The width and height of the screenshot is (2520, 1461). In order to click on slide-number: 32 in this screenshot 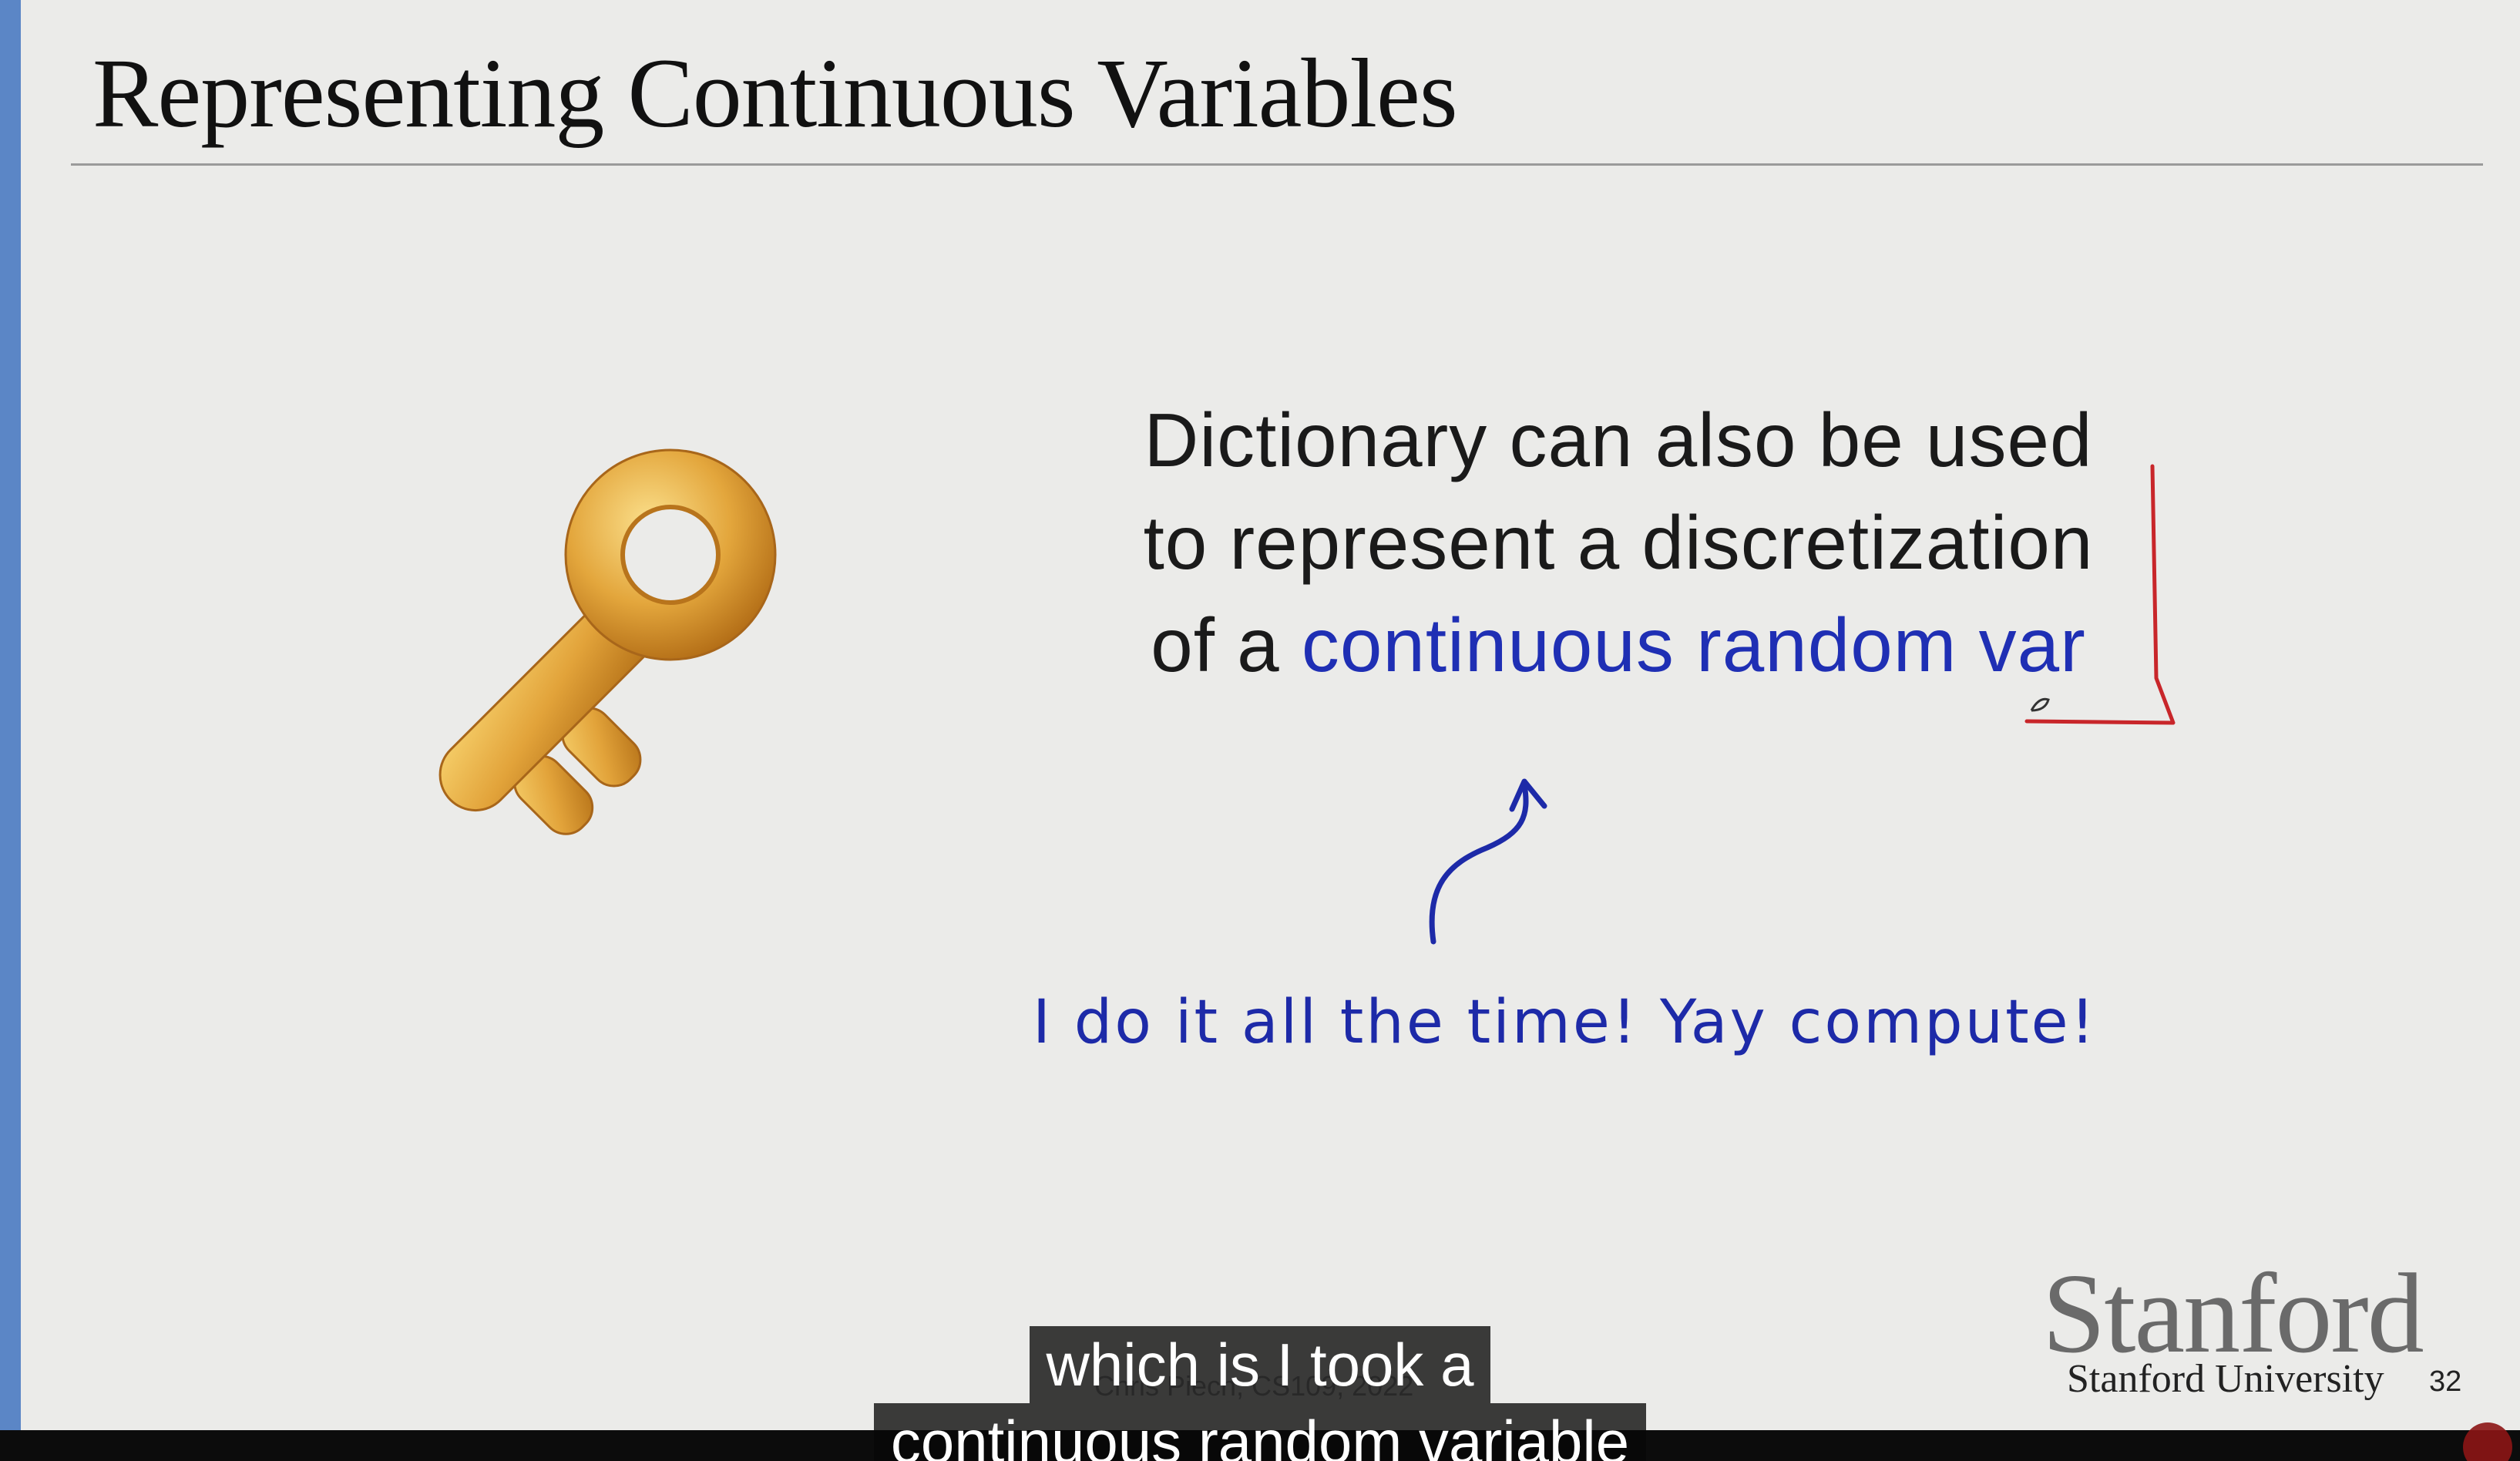, I will do `click(2446, 1381)`.